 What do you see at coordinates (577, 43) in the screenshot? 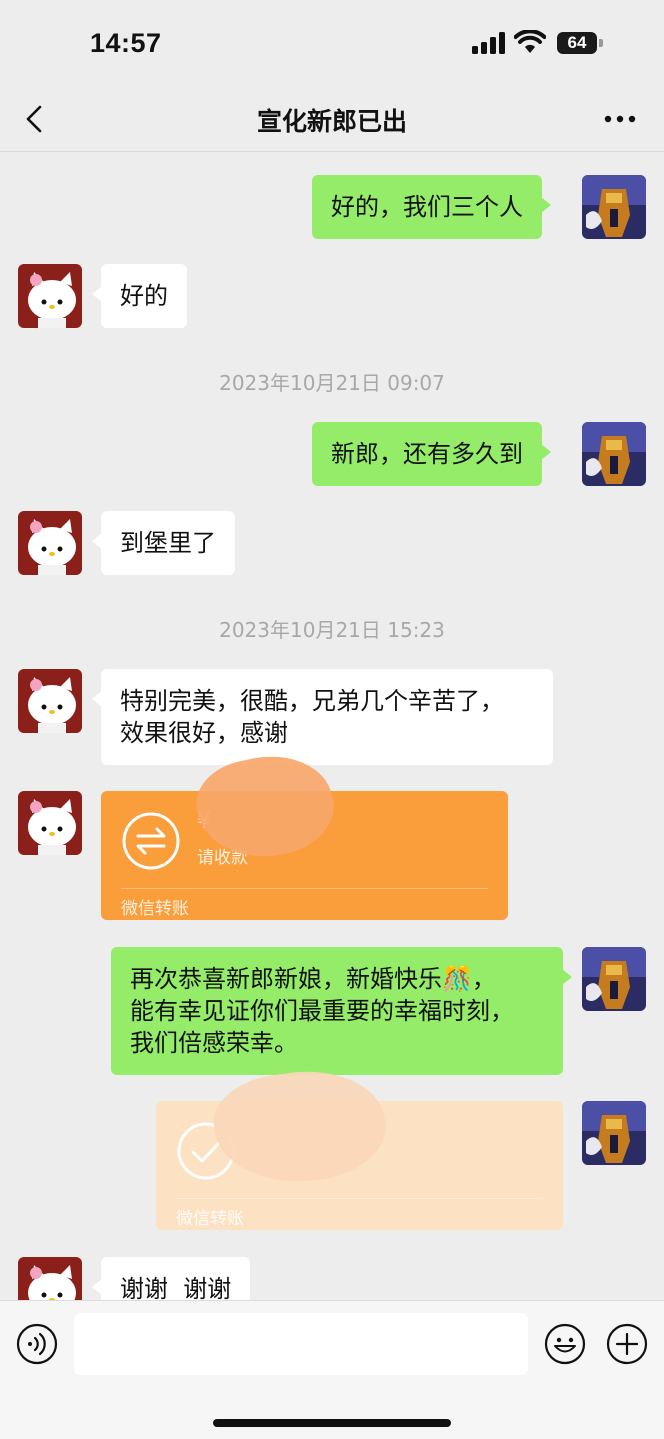
I see `battery-indicator: 64` at bounding box center [577, 43].